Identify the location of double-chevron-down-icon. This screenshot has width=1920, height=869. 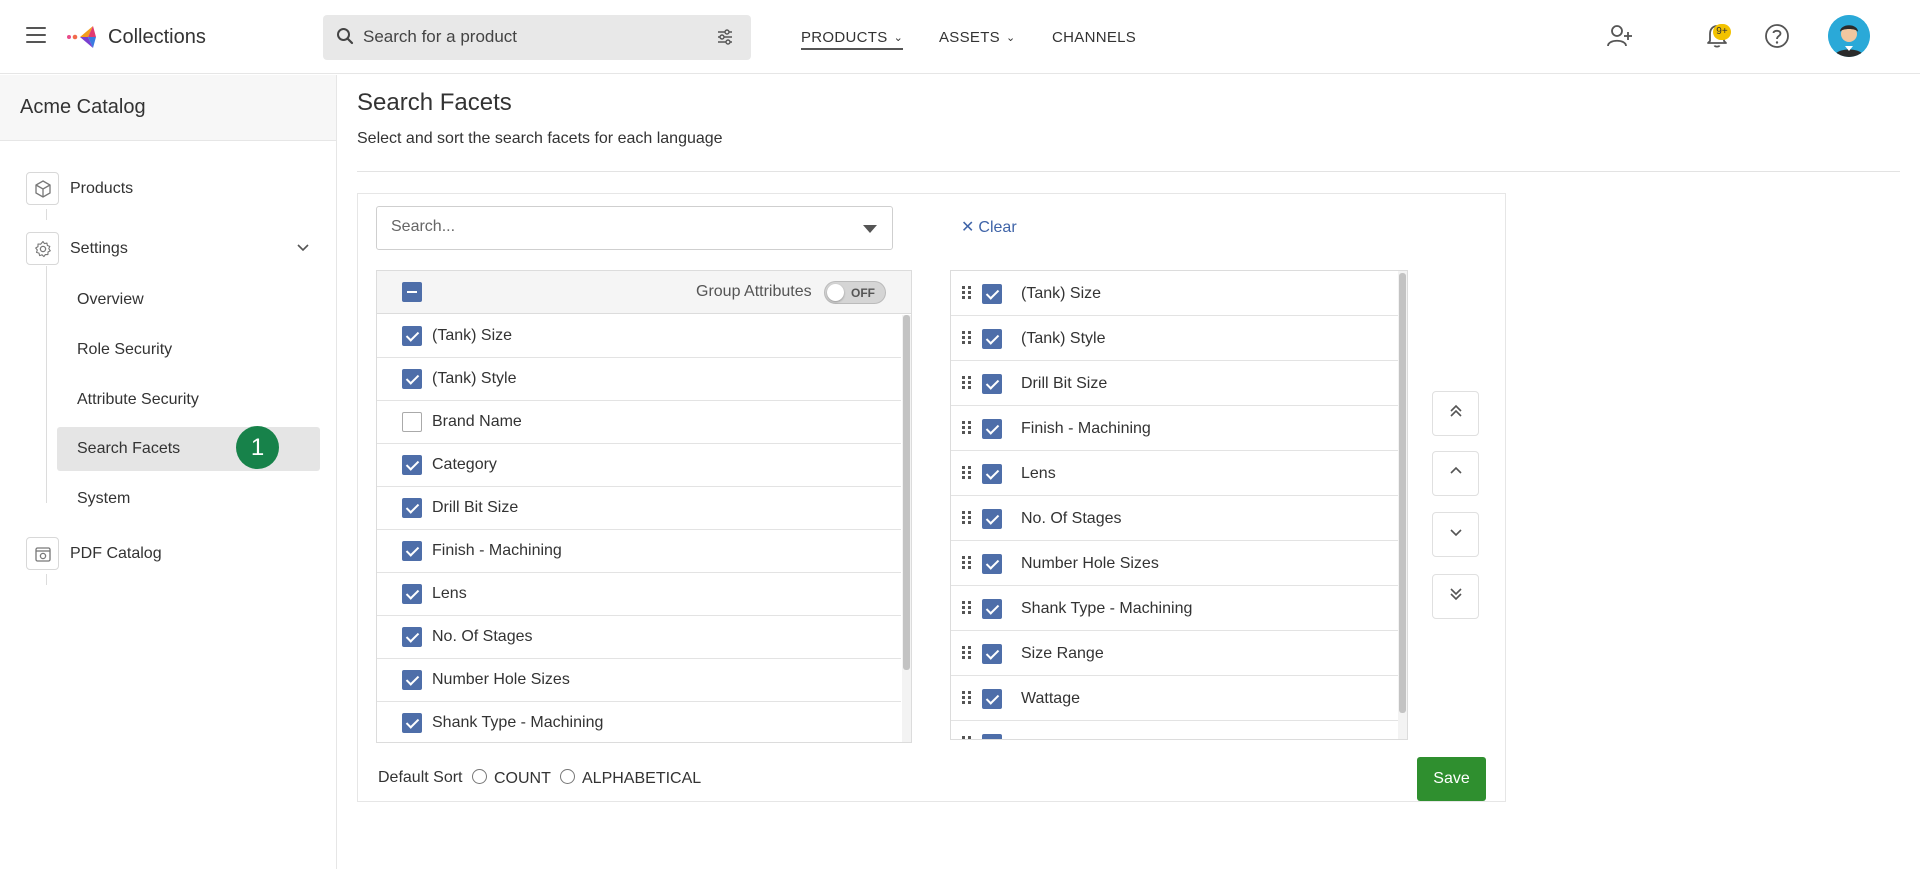
(1456, 596).